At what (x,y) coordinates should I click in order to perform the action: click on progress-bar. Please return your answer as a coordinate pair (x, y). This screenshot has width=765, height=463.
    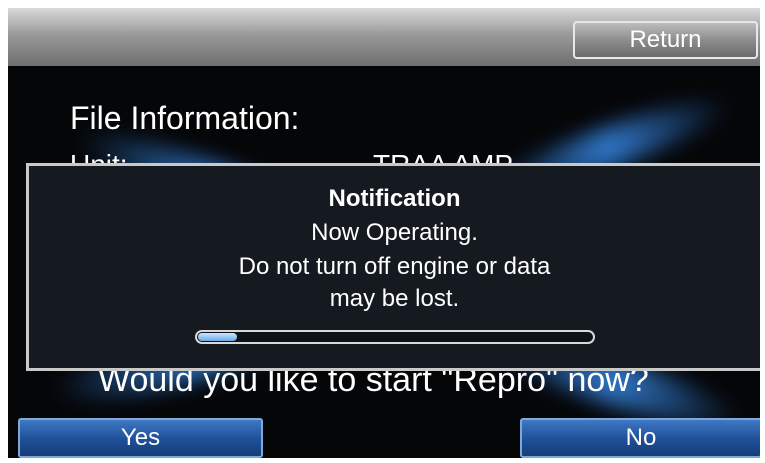
    Looking at the image, I should click on (395, 337).